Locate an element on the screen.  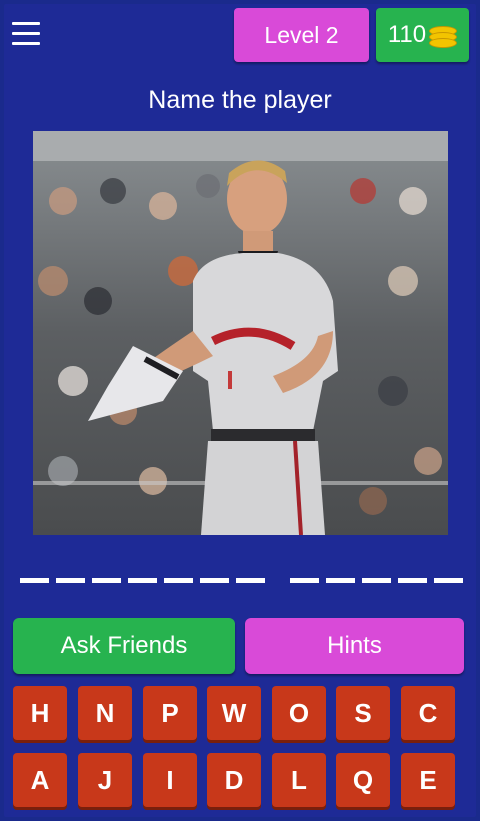
letter-key: I is located at coordinates (170, 780).